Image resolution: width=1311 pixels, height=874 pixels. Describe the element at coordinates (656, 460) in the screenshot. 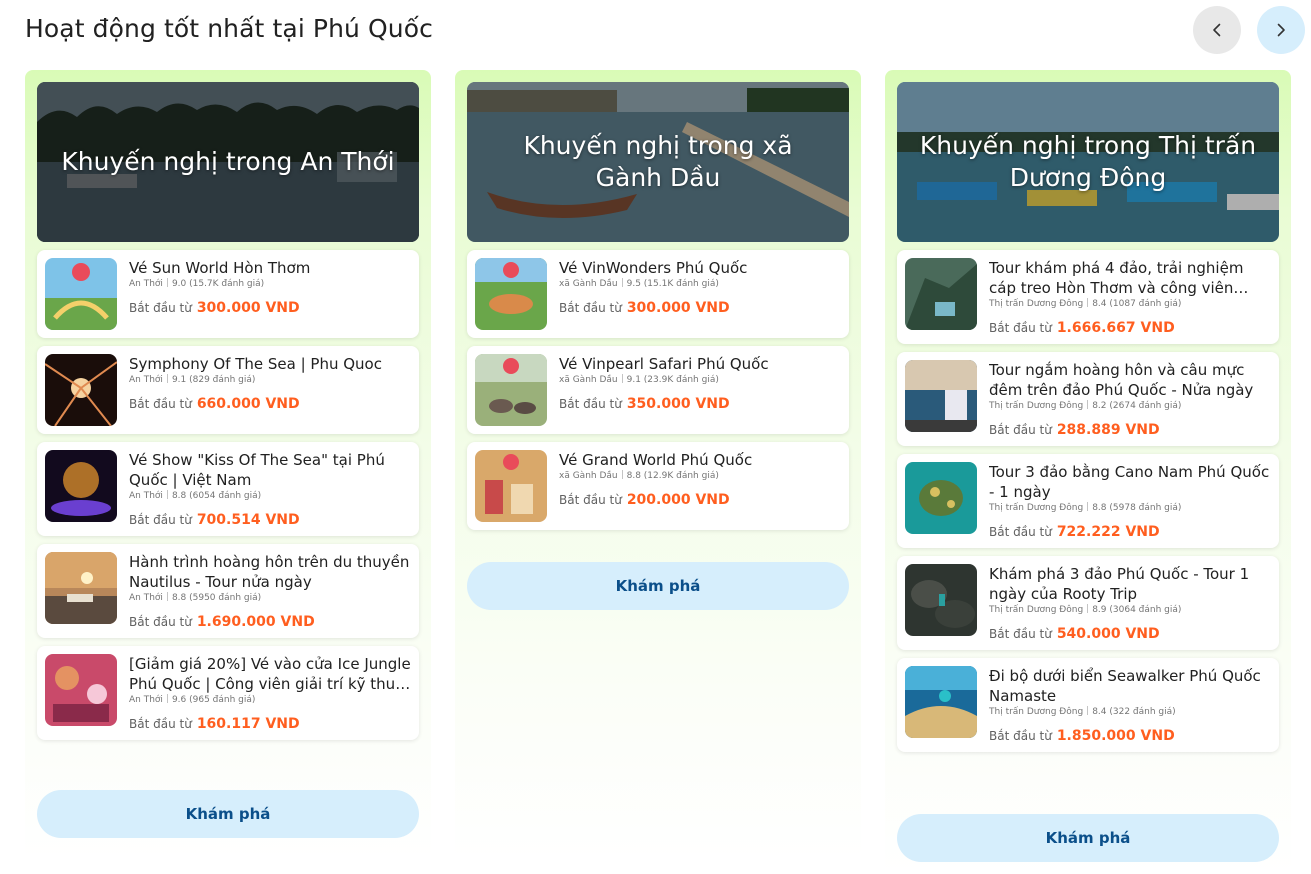

I see `activity-title: Vé Grand World Phú Quốc` at that location.